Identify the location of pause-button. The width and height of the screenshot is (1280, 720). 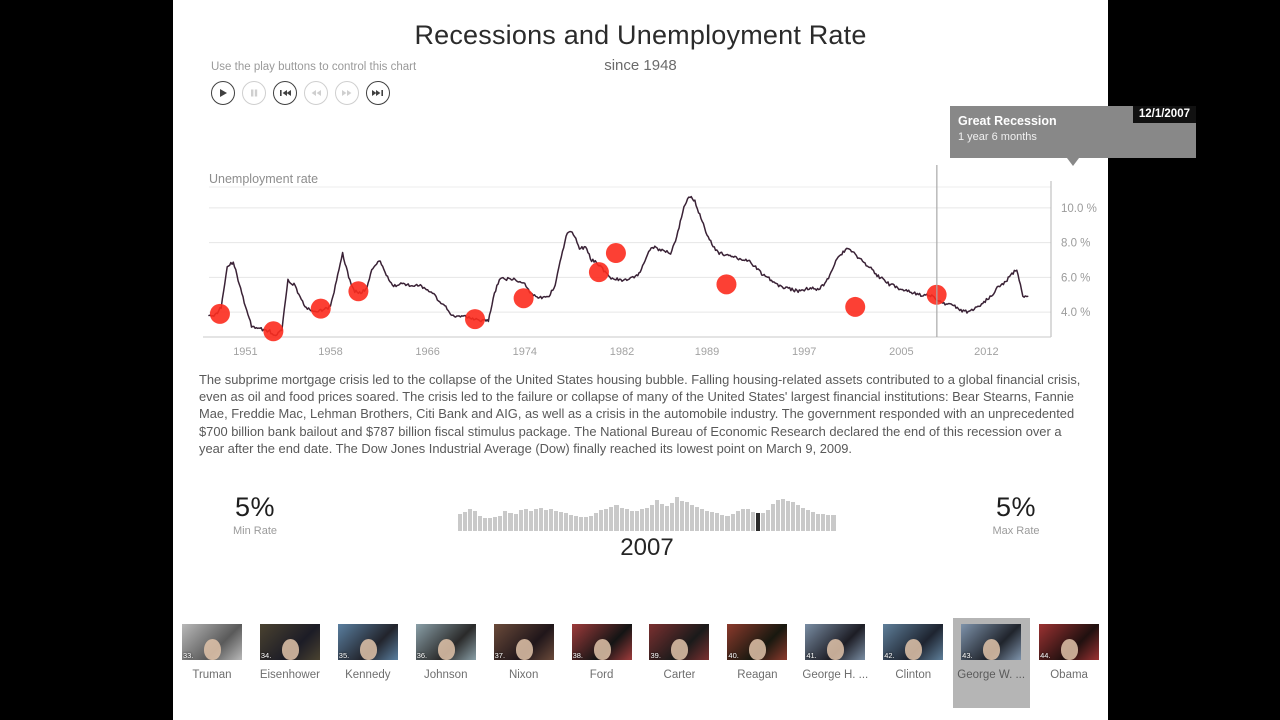
(254, 93).